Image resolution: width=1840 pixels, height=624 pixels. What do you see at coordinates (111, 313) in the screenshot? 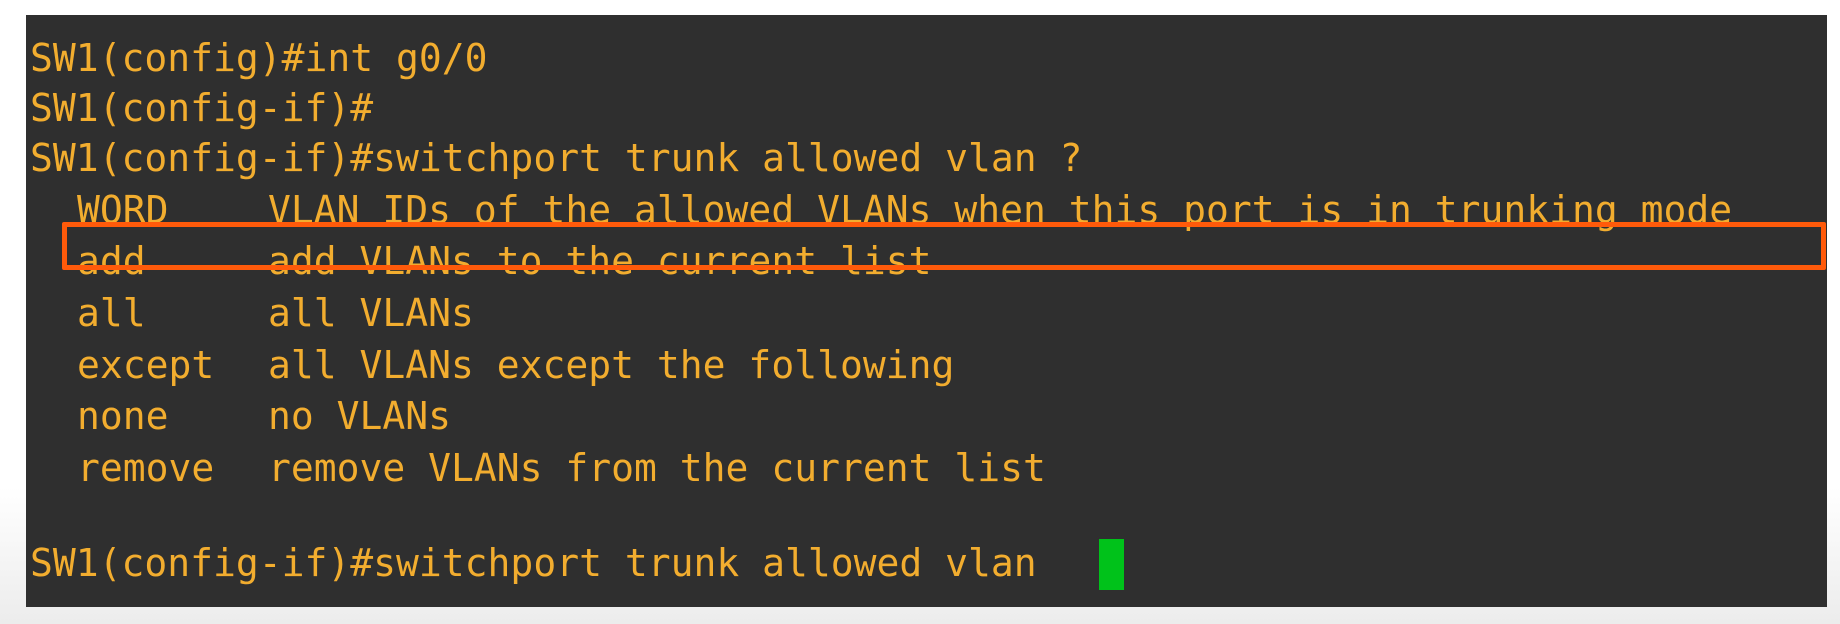
I see `option-keyword: all` at bounding box center [111, 313].